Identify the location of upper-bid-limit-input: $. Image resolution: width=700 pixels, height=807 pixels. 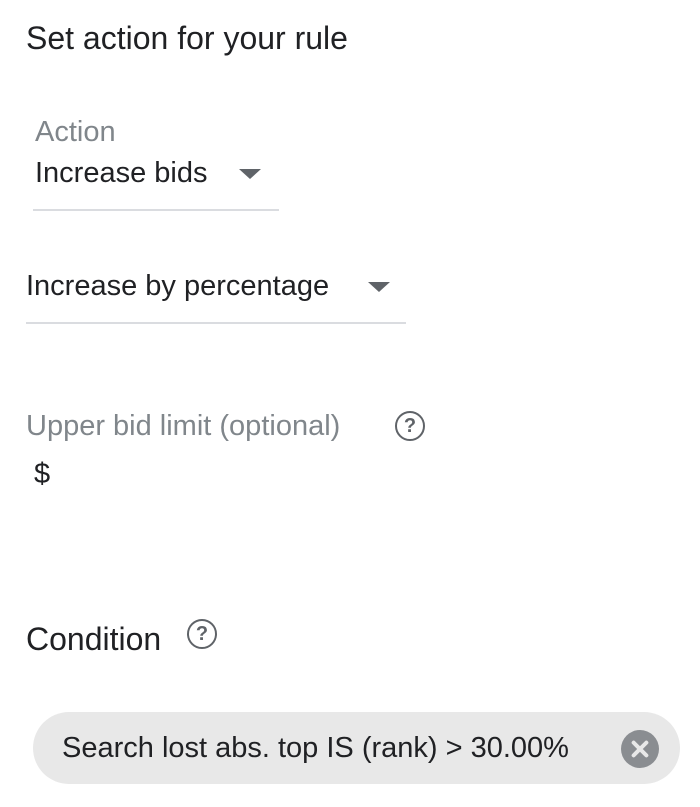
(206, 477).